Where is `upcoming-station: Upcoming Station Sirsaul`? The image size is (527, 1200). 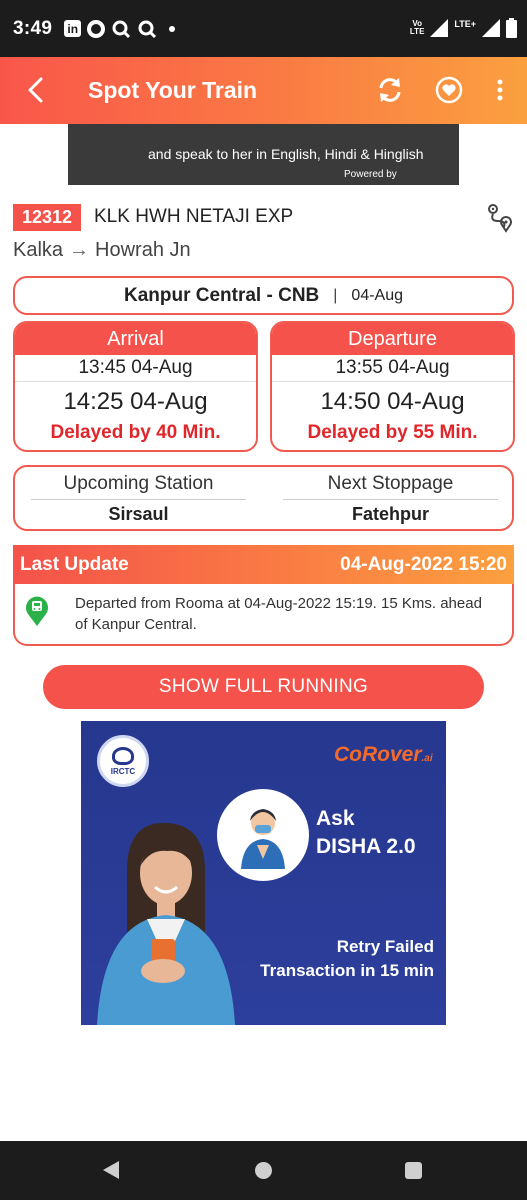 upcoming-station: Upcoming Station Sirsaul is located at coordinates (138, 499).